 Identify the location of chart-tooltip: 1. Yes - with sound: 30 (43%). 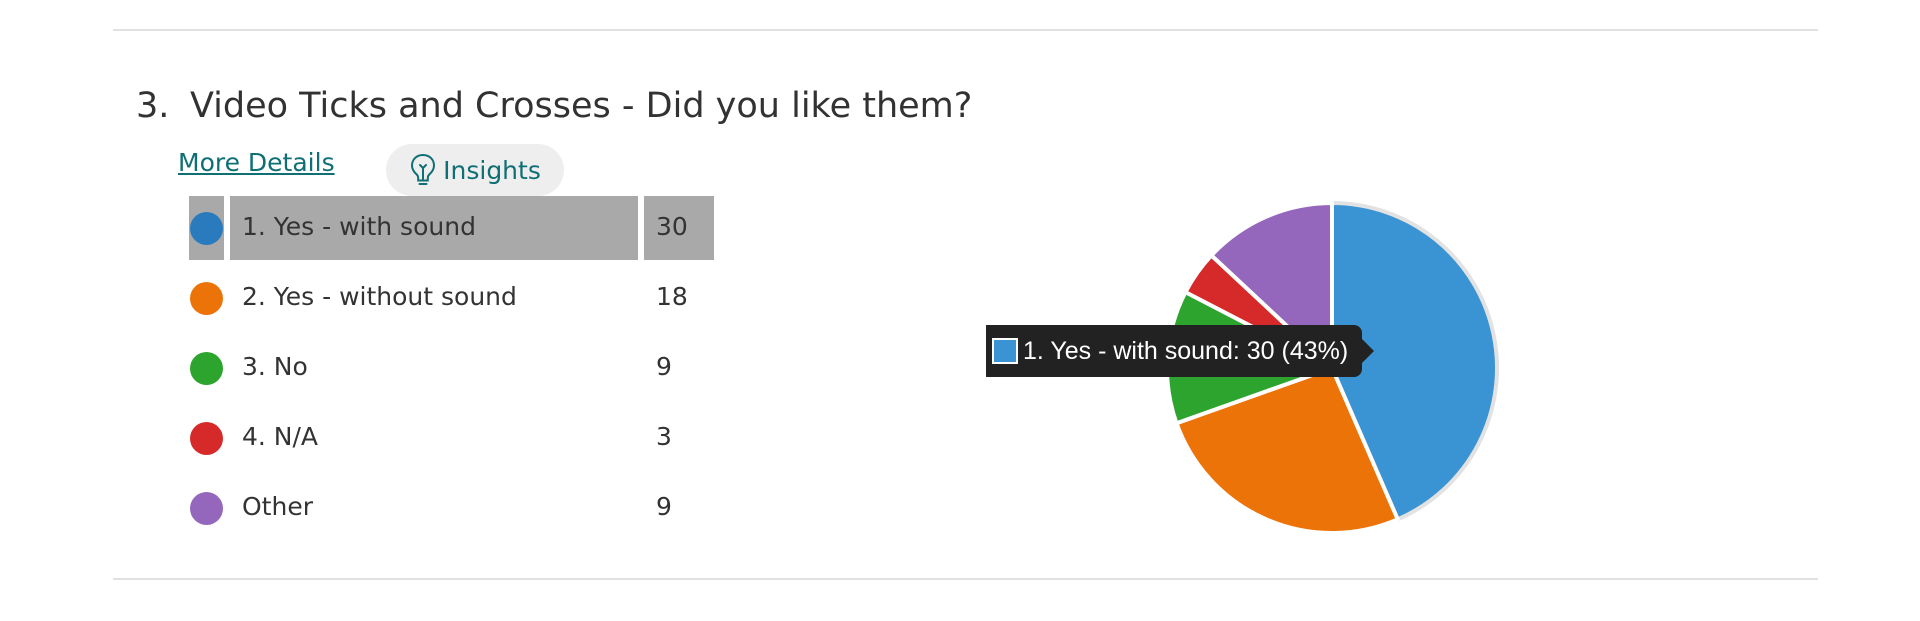
(1180, 351).